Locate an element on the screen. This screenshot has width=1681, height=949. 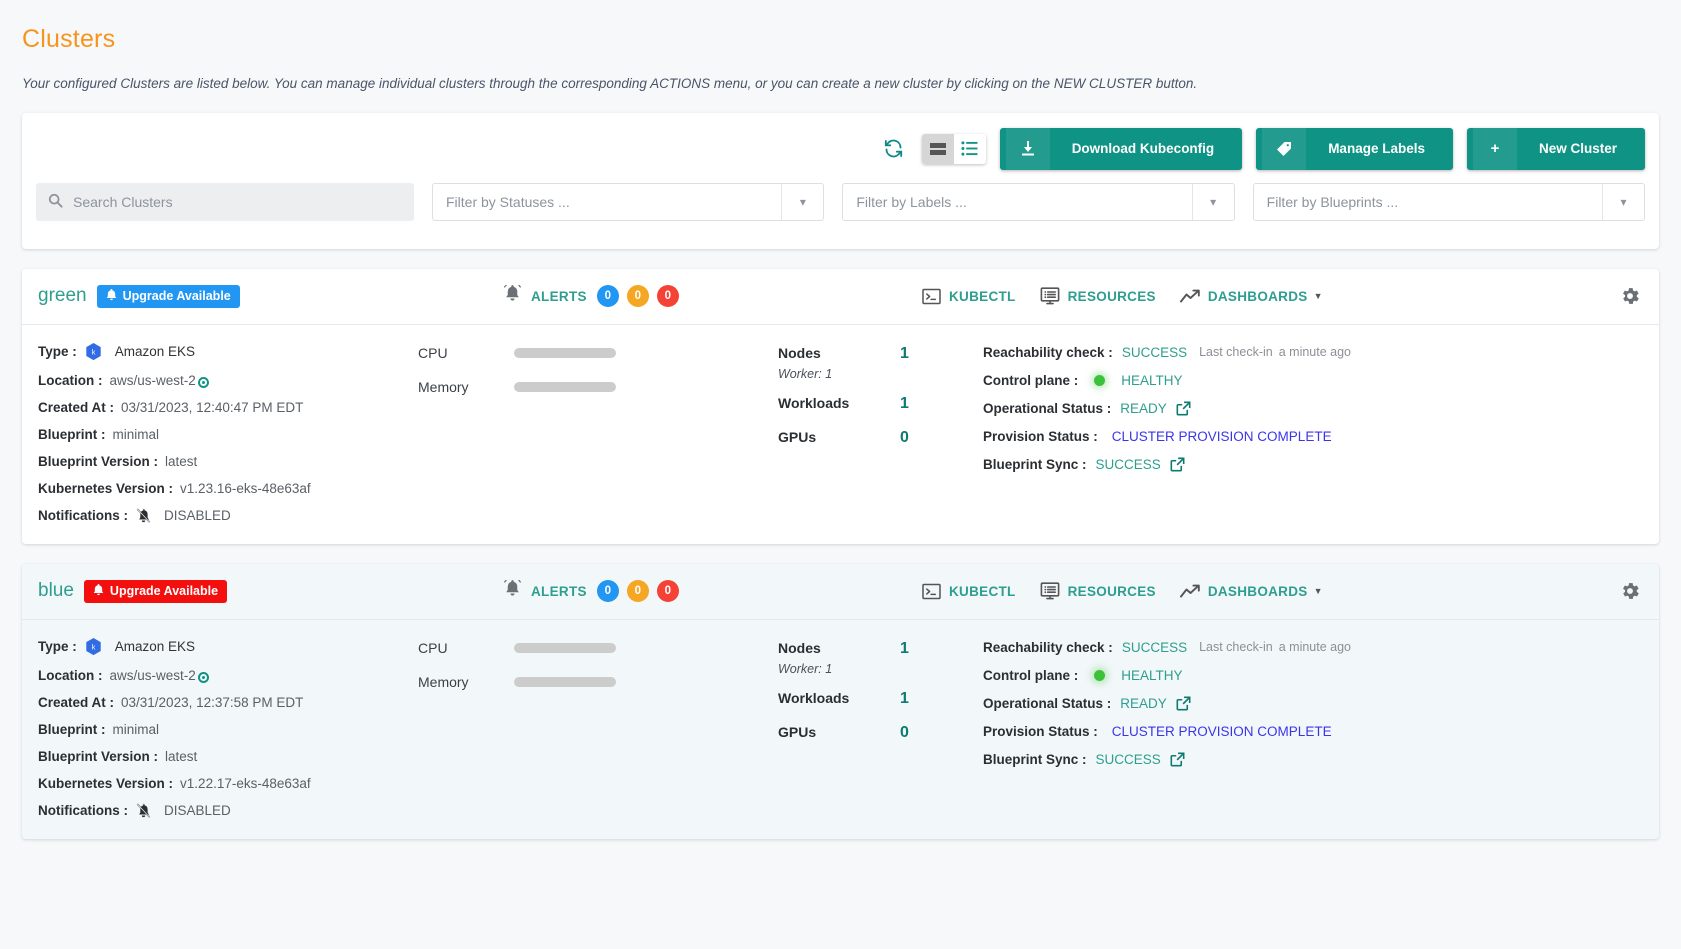
filter-by-blueprints-select: Filter by Blueprints ... ▾ is located at coordinates (1448, 201).